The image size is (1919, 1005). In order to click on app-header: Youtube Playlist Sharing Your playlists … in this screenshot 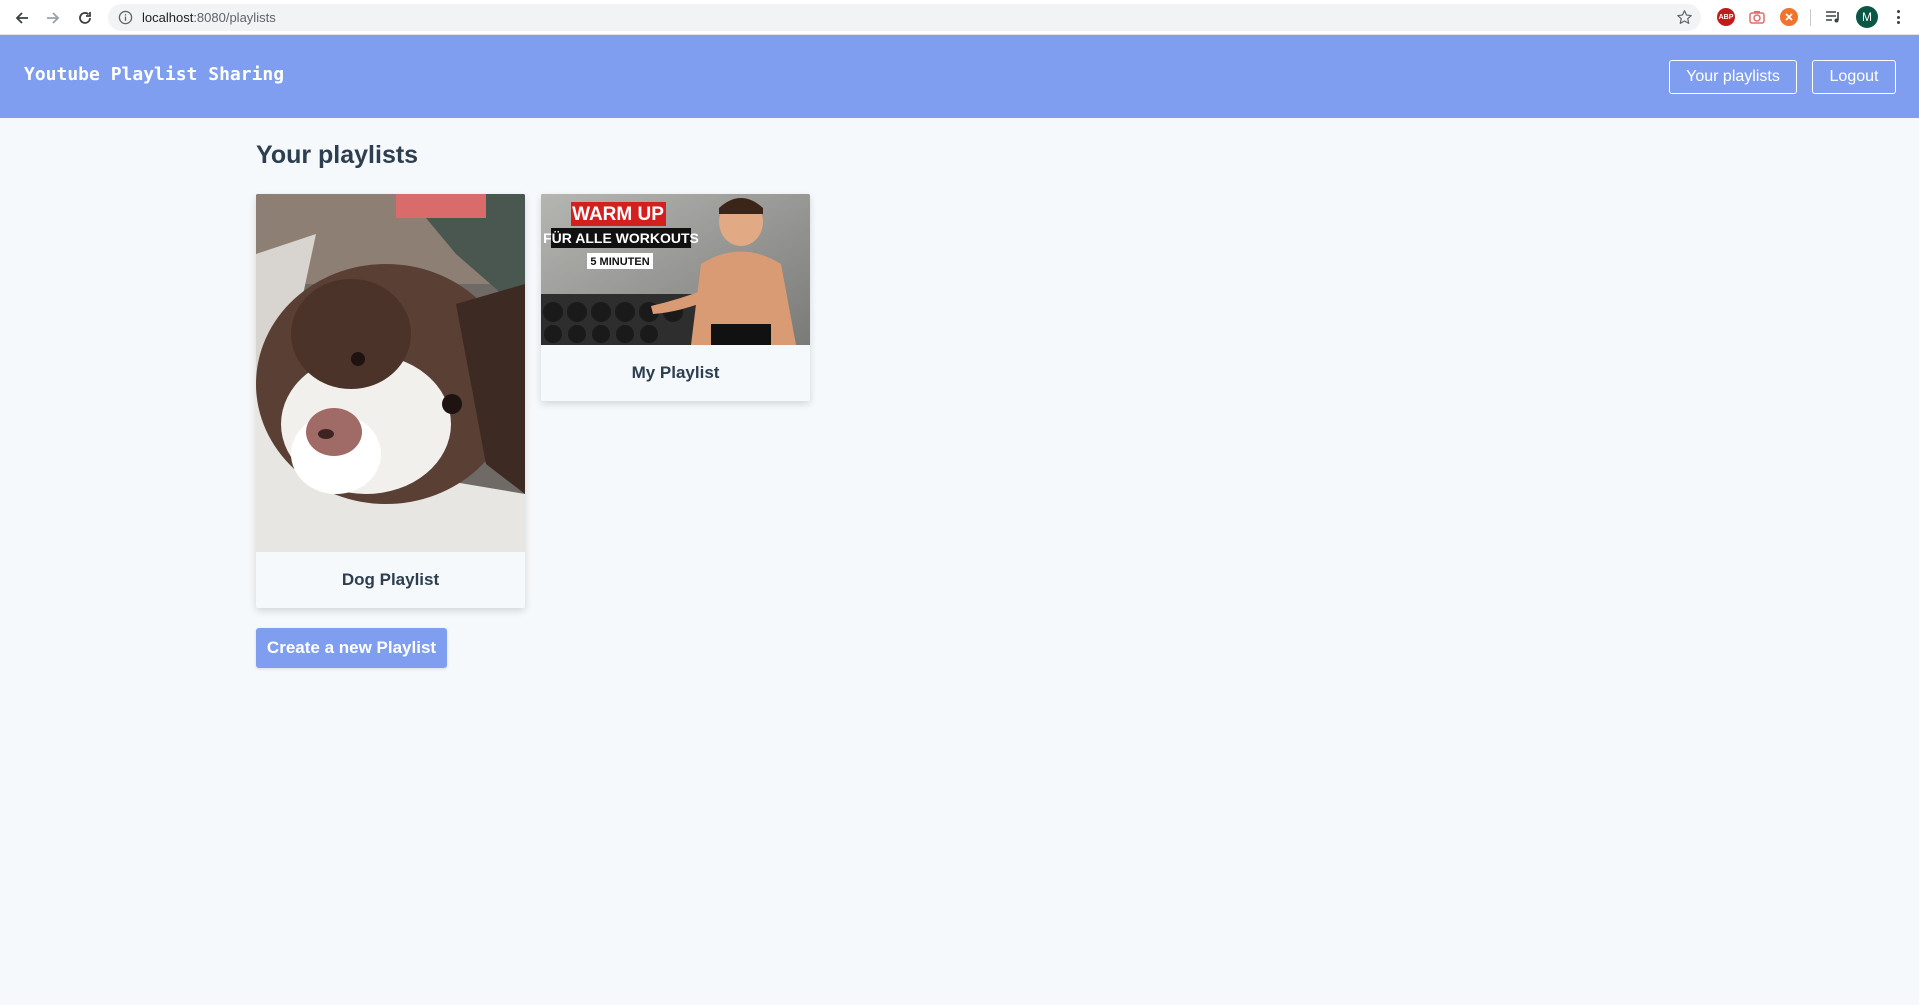, I will do `click(959, 76)`.